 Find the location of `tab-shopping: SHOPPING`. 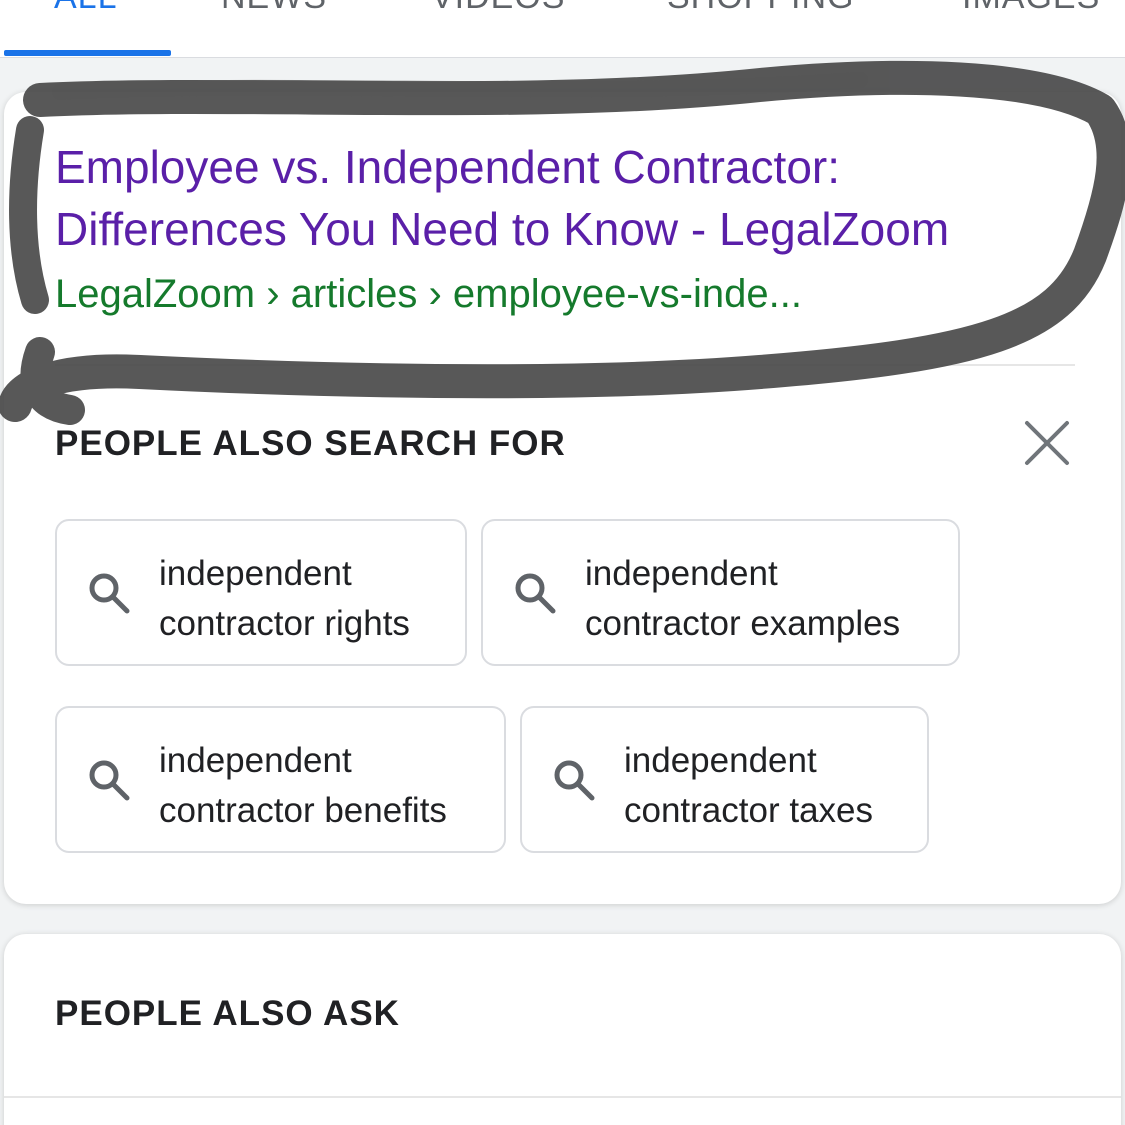

tab-shopping: SHOPPING is located at coordinates (760, 9).